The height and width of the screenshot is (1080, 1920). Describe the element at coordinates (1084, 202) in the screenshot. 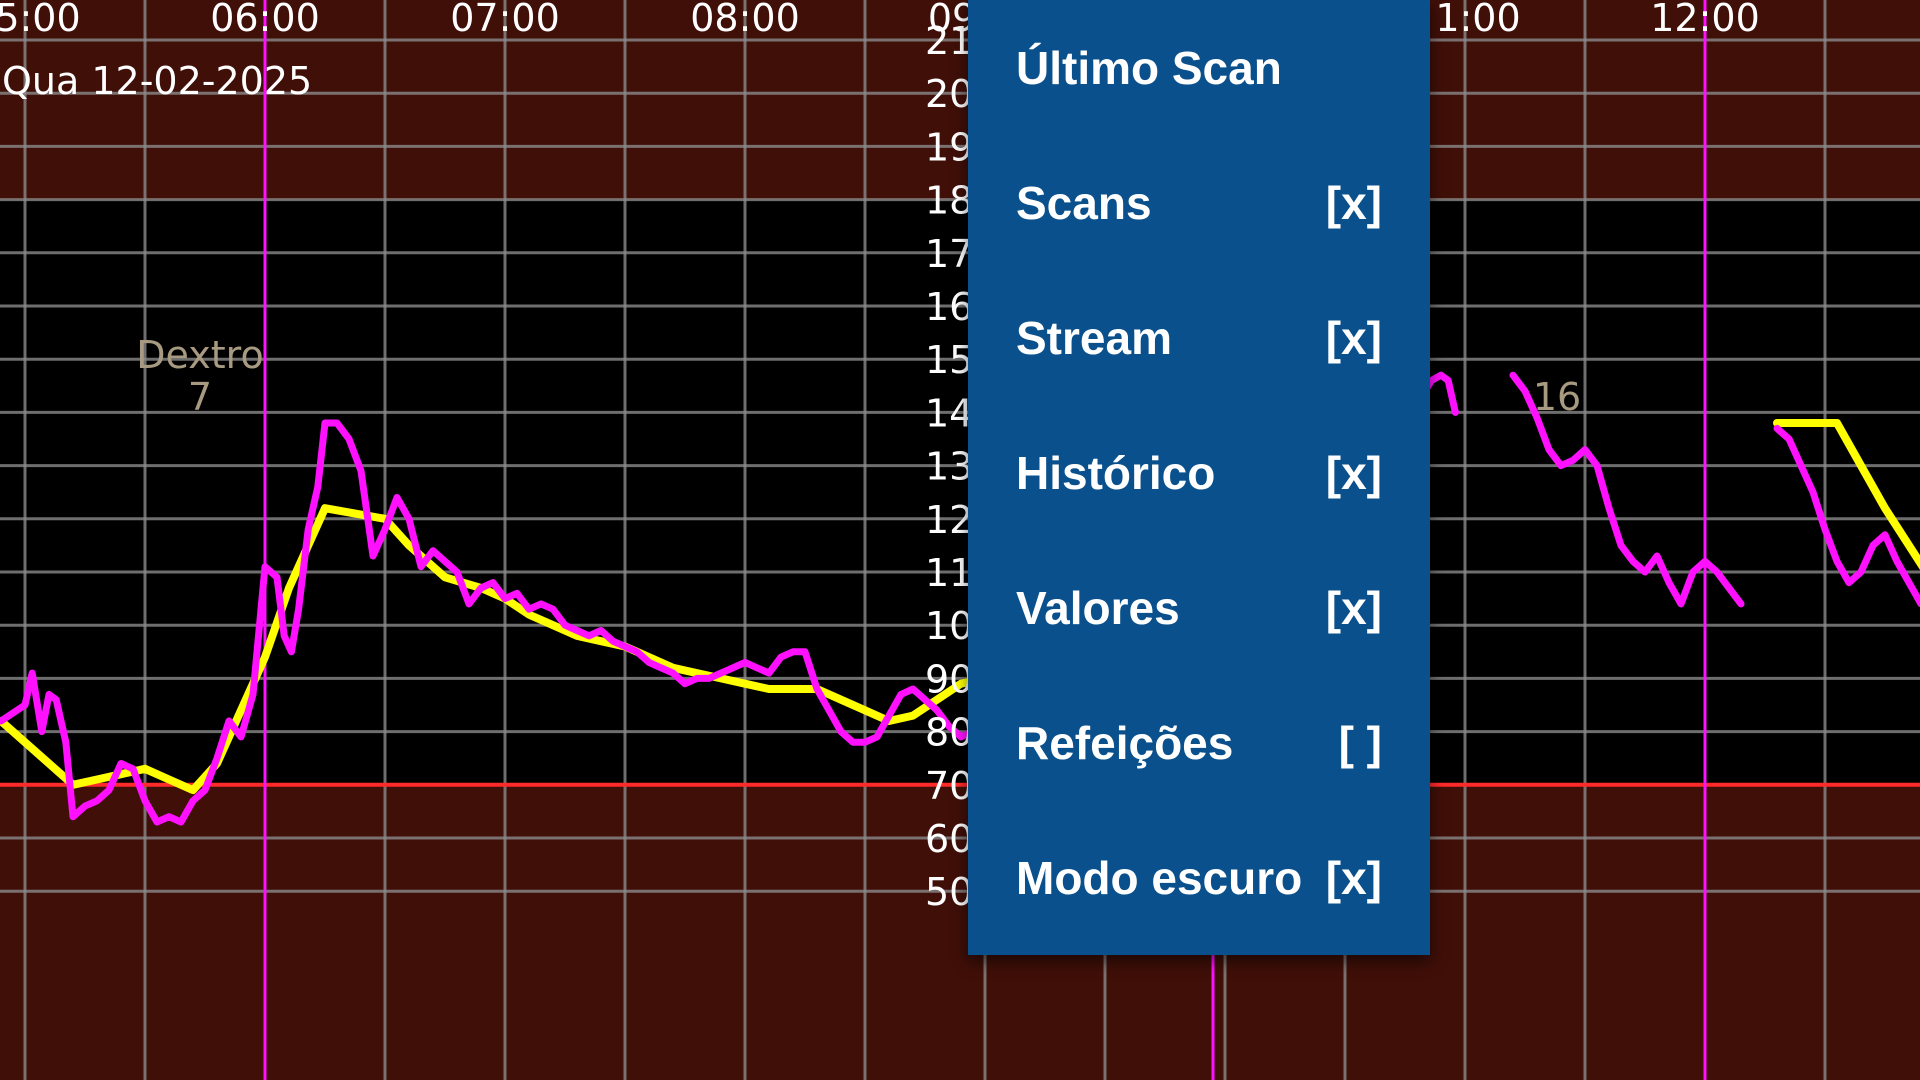

I see `menu-item-label: Scans` at that location.